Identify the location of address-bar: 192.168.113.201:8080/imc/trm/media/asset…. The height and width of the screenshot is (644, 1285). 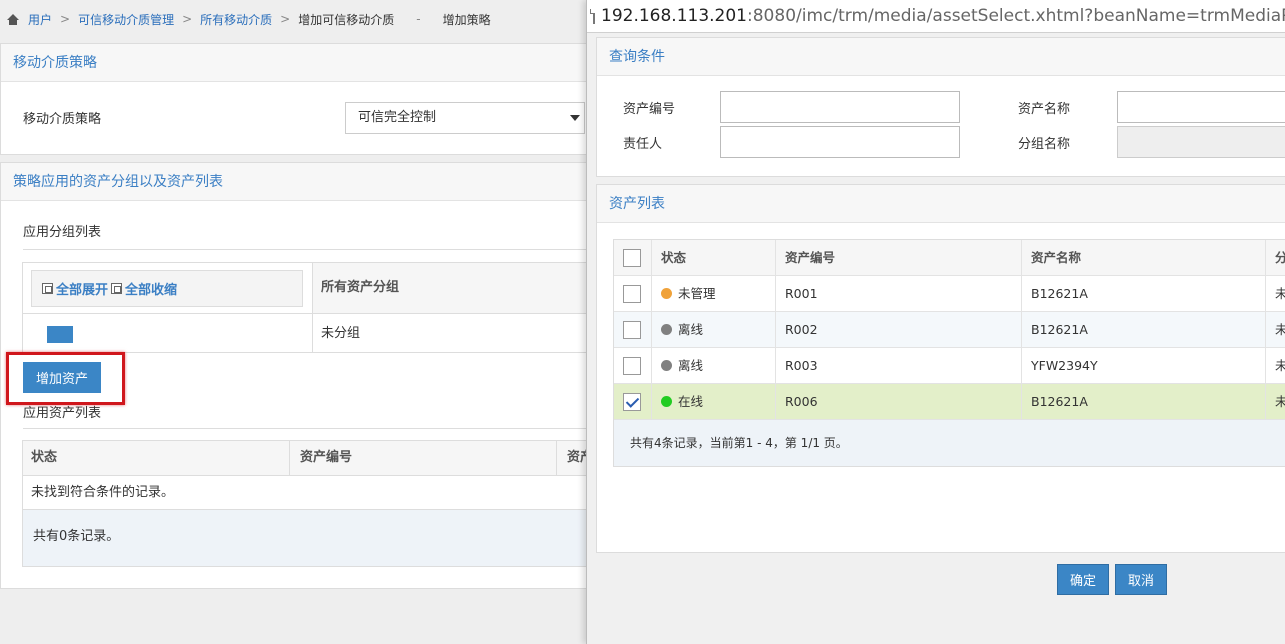
(936, 16).